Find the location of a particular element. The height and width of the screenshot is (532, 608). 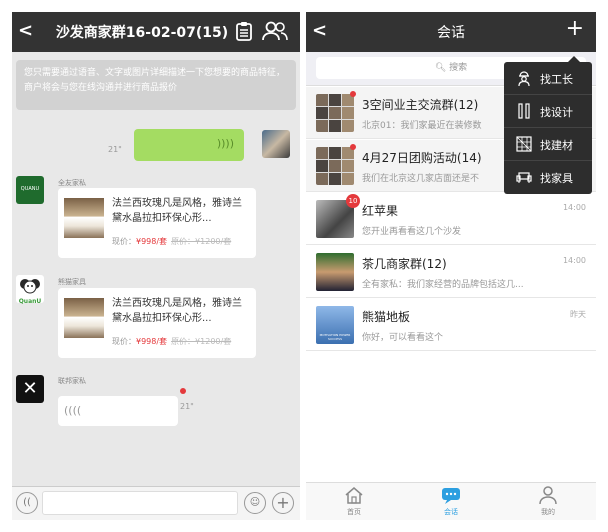

voice-wave-icon: (((( is located at coordinates (73, 410).